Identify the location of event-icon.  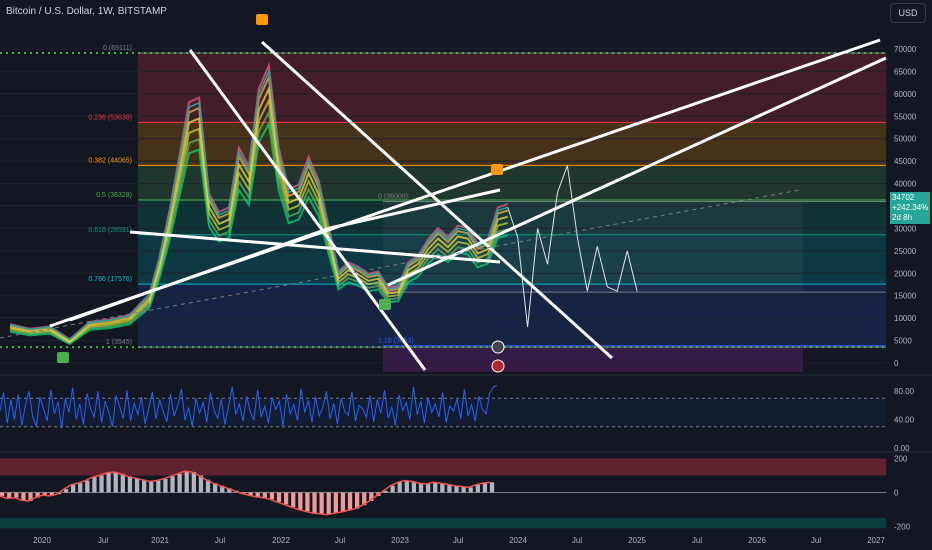
(498, 347).